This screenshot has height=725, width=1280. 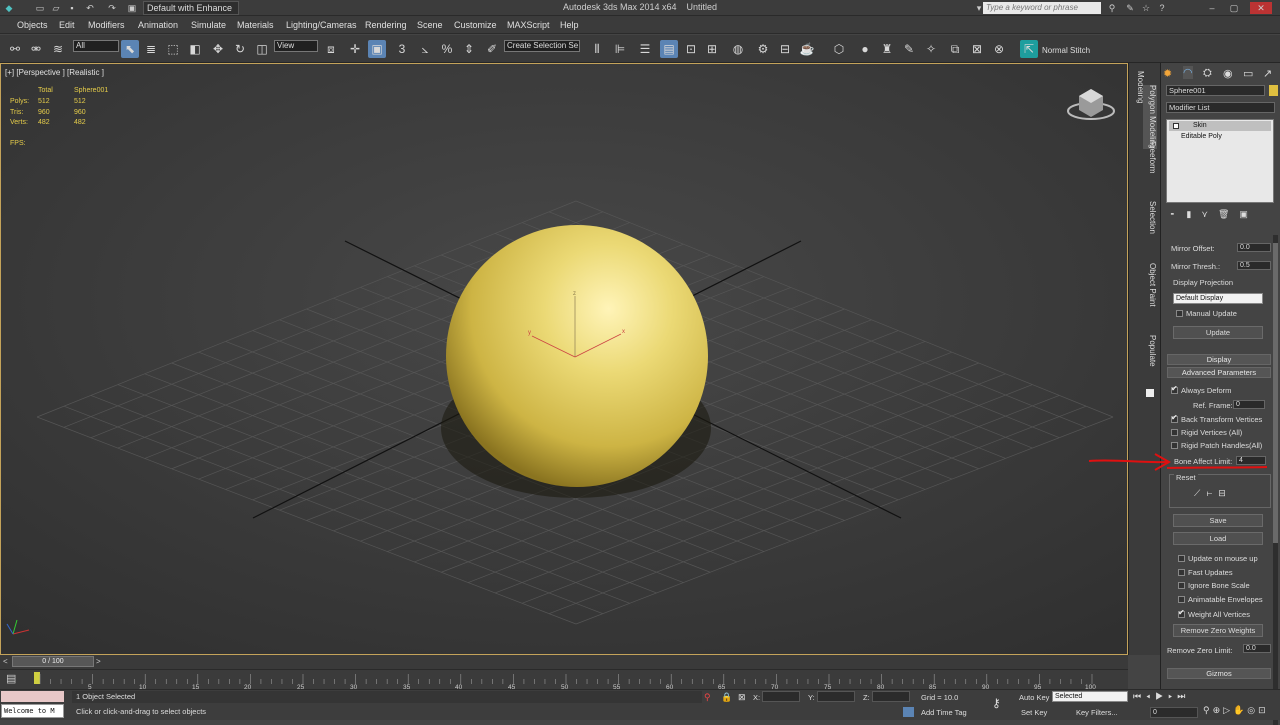 I want to click on reset-all-icon: ⊟, so click(x=1225, y=493).